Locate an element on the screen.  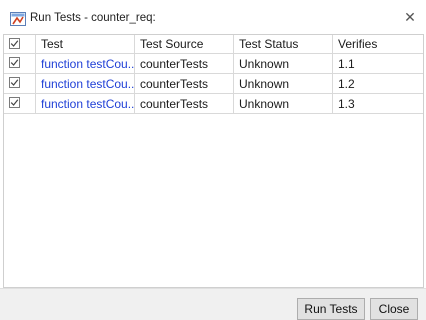
column-header-test: Test is located at coordinates (85, 44).